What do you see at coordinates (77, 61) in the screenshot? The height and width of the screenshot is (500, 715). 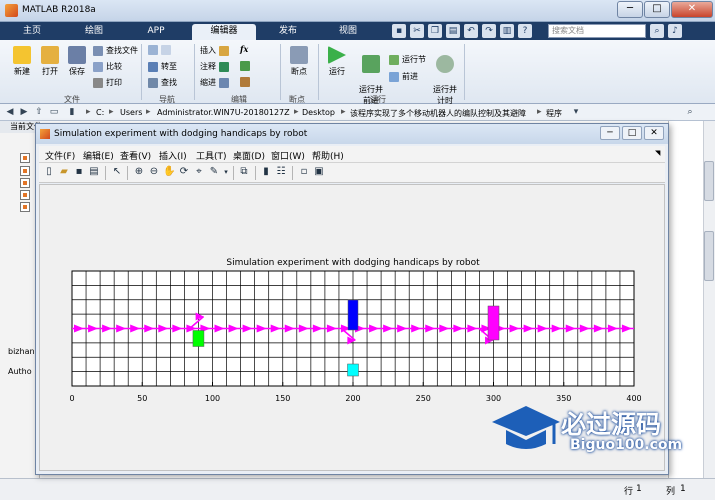 I see `save-button: 保存` at bounding box center [77, 61].